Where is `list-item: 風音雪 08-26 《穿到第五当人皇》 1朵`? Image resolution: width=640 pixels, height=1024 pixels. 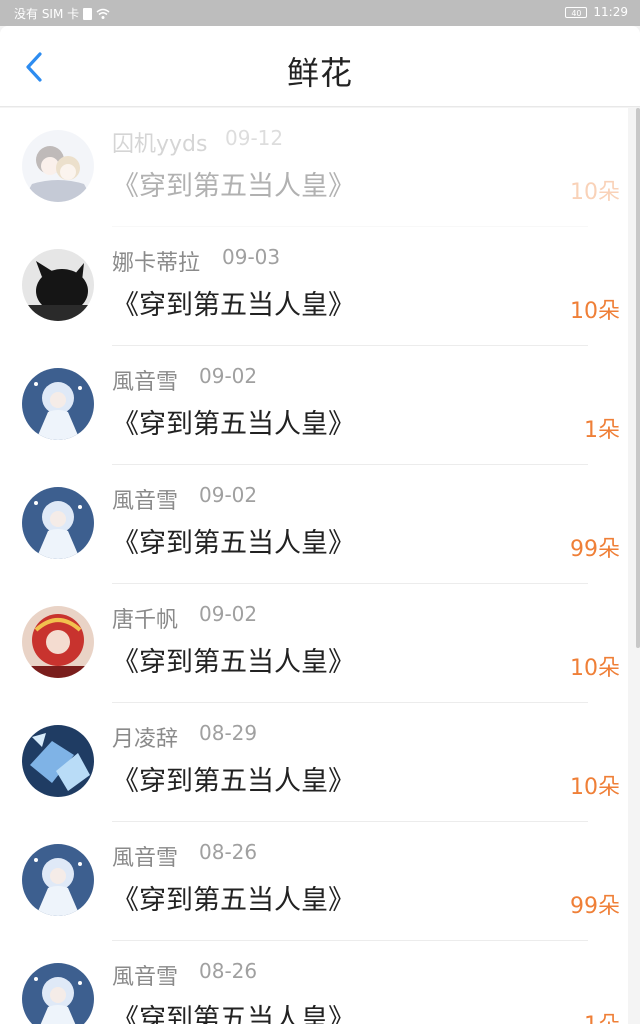
list-item: 風音雪 08-26 《穿到第五当人皇》 1朵 is located at coordinates (314, 982).